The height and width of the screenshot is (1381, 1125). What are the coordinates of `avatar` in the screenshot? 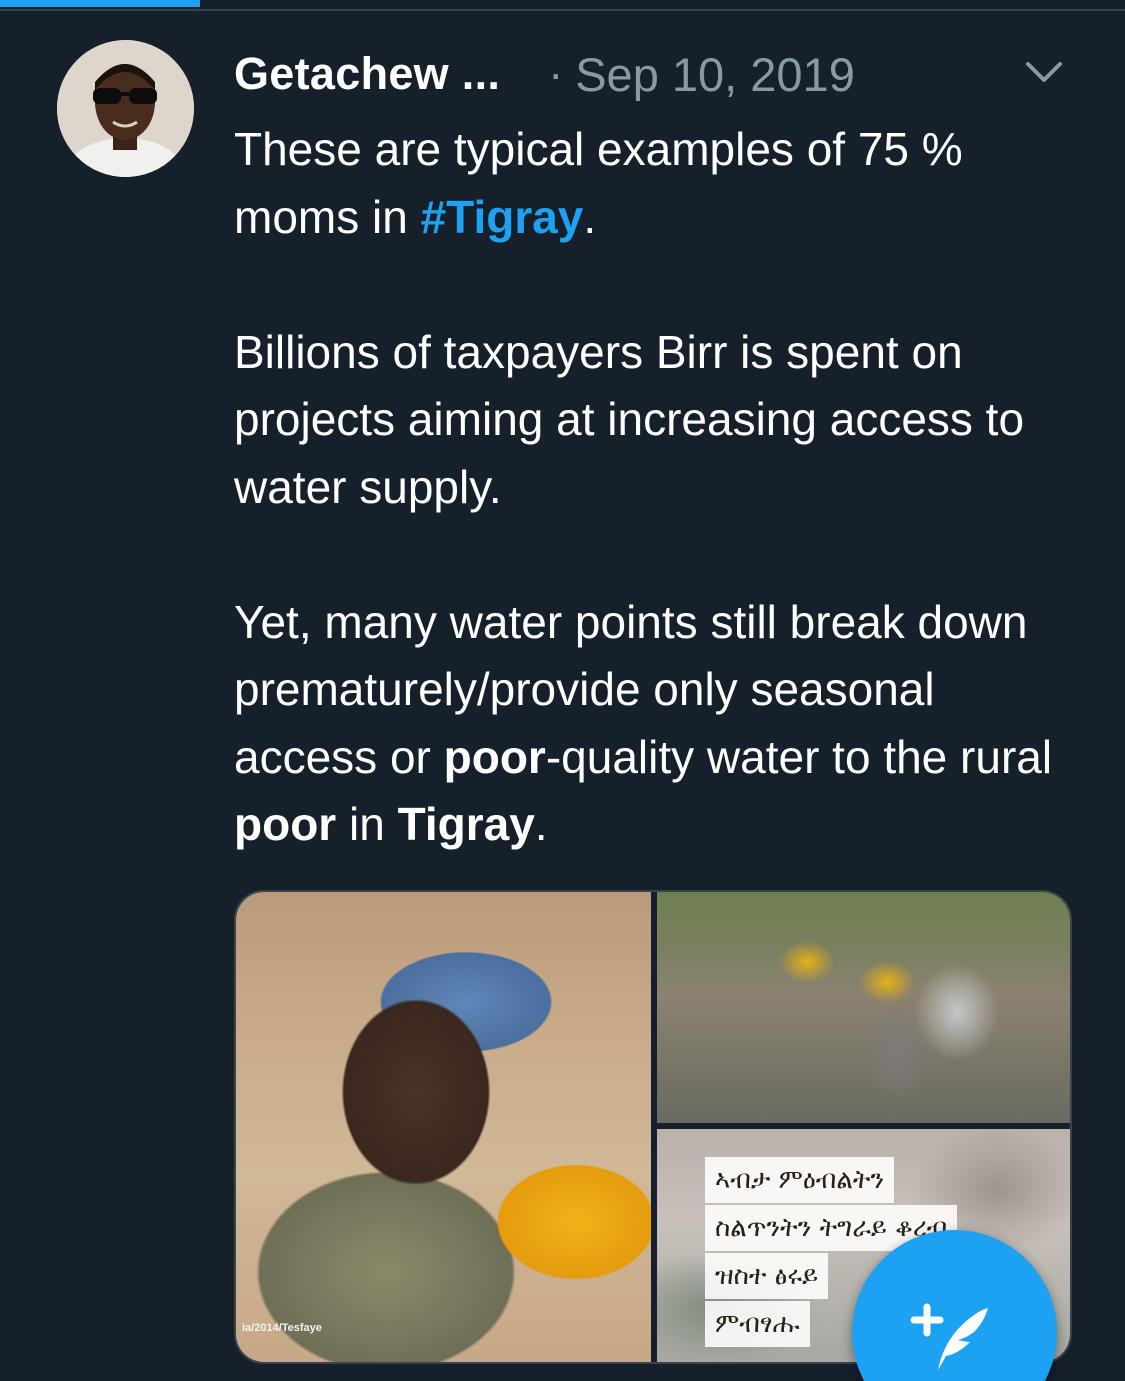 It's located at (125, 108).